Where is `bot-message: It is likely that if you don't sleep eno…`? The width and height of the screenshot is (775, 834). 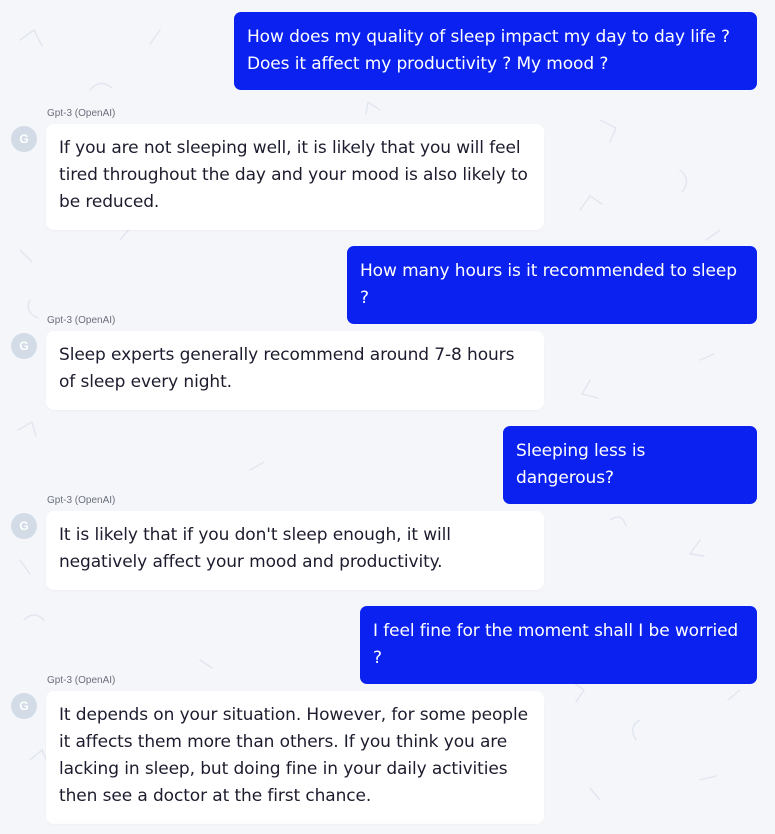
bot-message: It is likely that if you don't sleep eno… is located at coordinates (295, 550).